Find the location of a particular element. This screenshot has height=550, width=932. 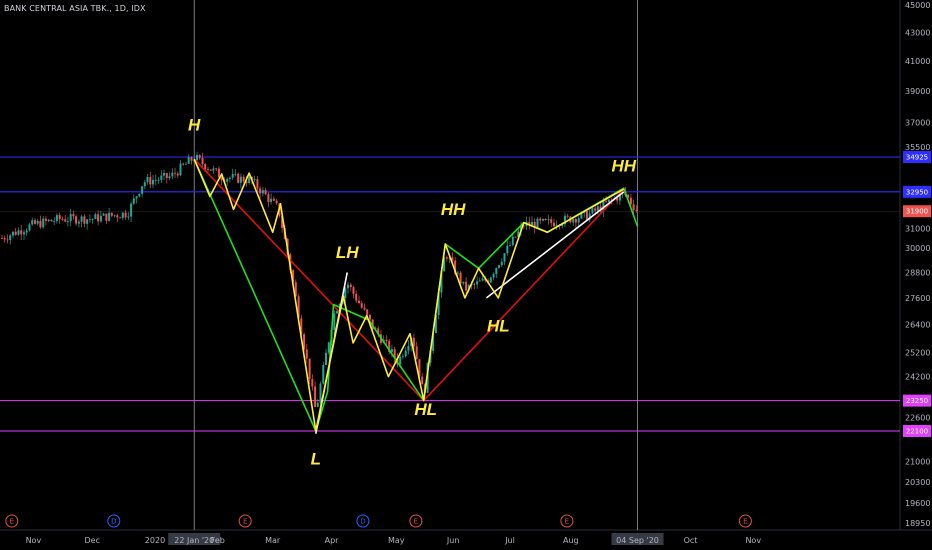

y-tick-label: 45000 is located at coordinates (917, 5).